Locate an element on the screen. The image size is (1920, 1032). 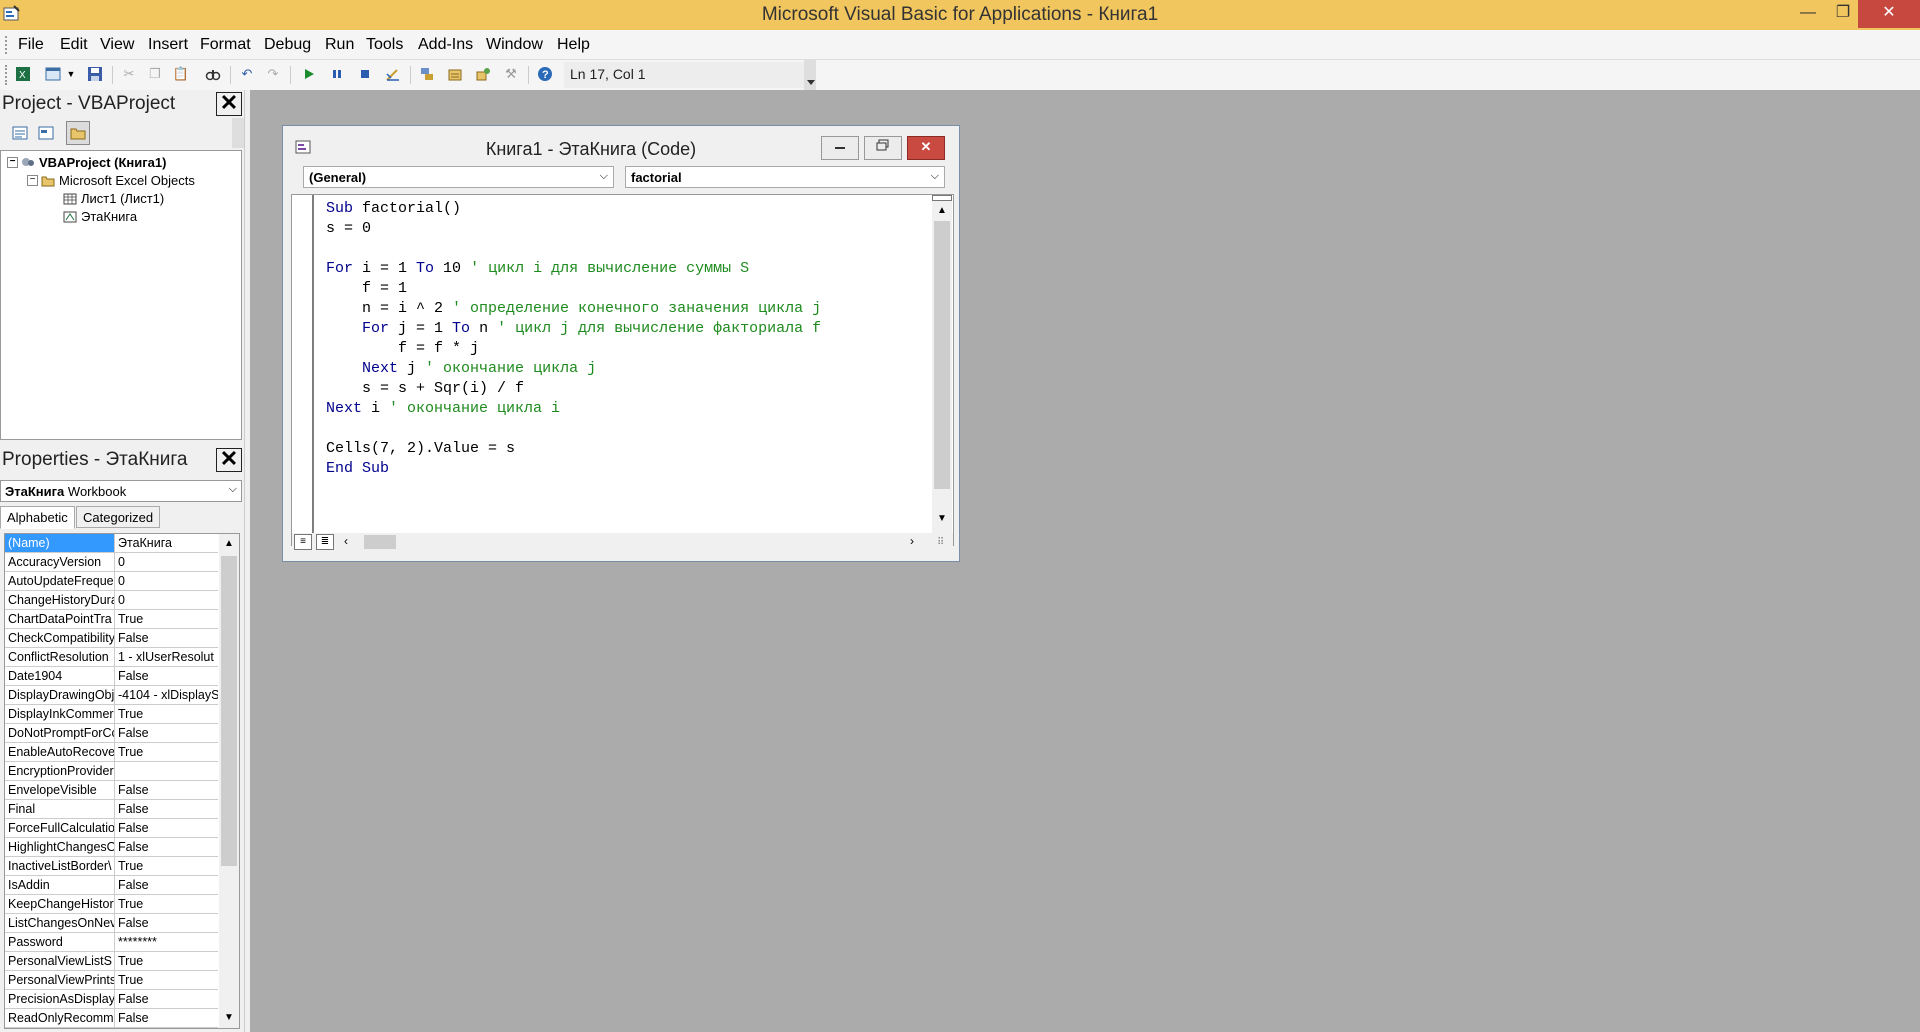
toolbar-options-grip is located at coordinates (810, 75).